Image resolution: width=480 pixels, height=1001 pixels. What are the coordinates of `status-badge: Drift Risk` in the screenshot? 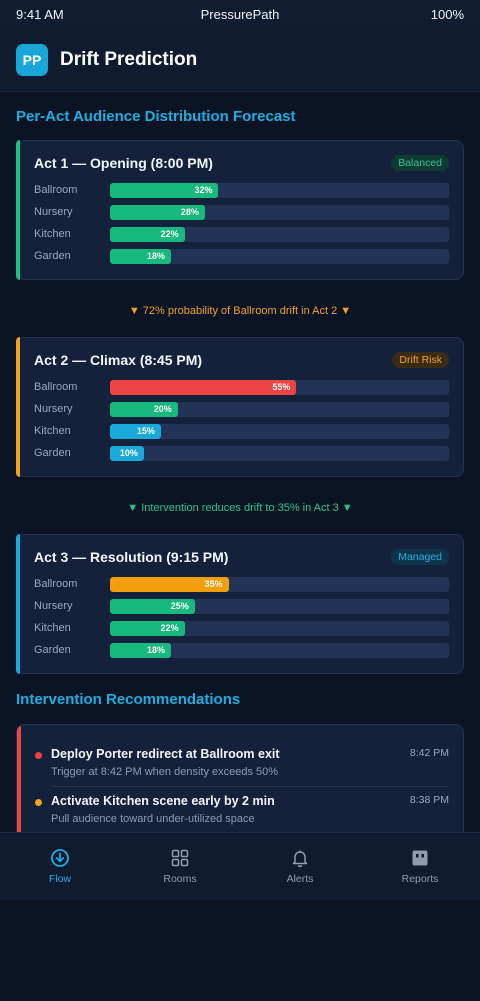 It's located at (420, 360).